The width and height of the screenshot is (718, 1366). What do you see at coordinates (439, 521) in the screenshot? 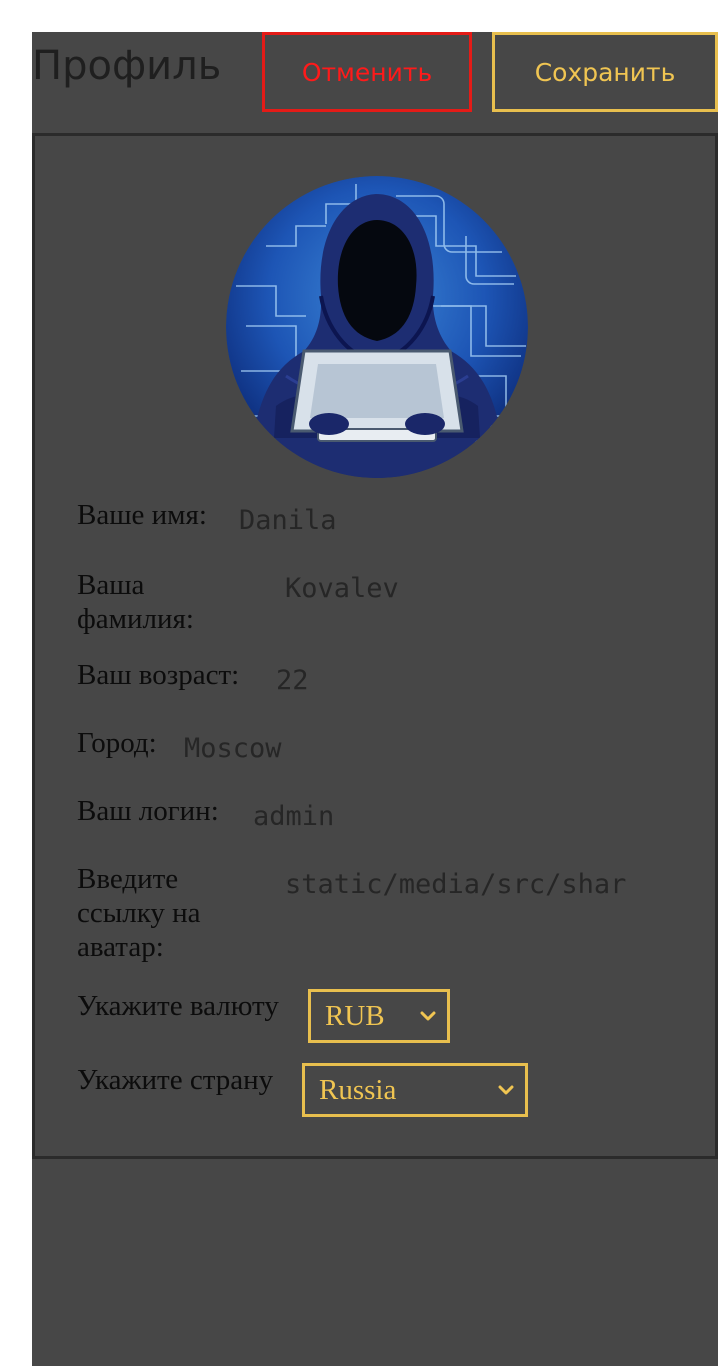
I see `first-name-input: Danila` at bounding box center [439, 521].